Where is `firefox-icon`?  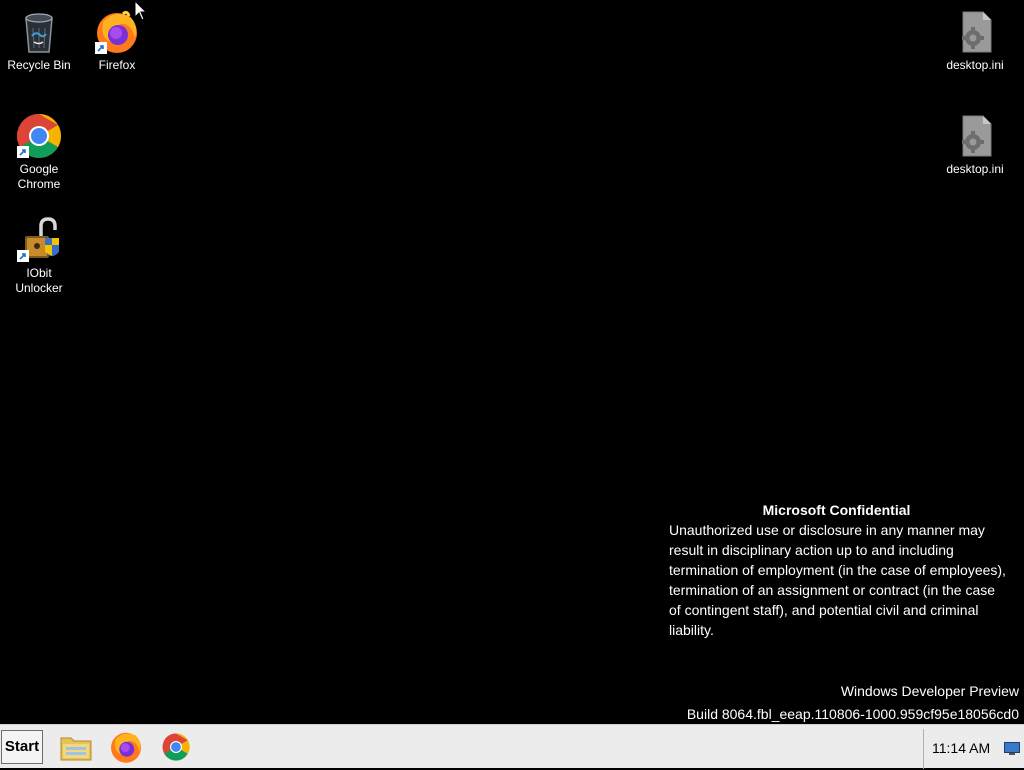 firefox-icon is located at coordinates (126, 747).